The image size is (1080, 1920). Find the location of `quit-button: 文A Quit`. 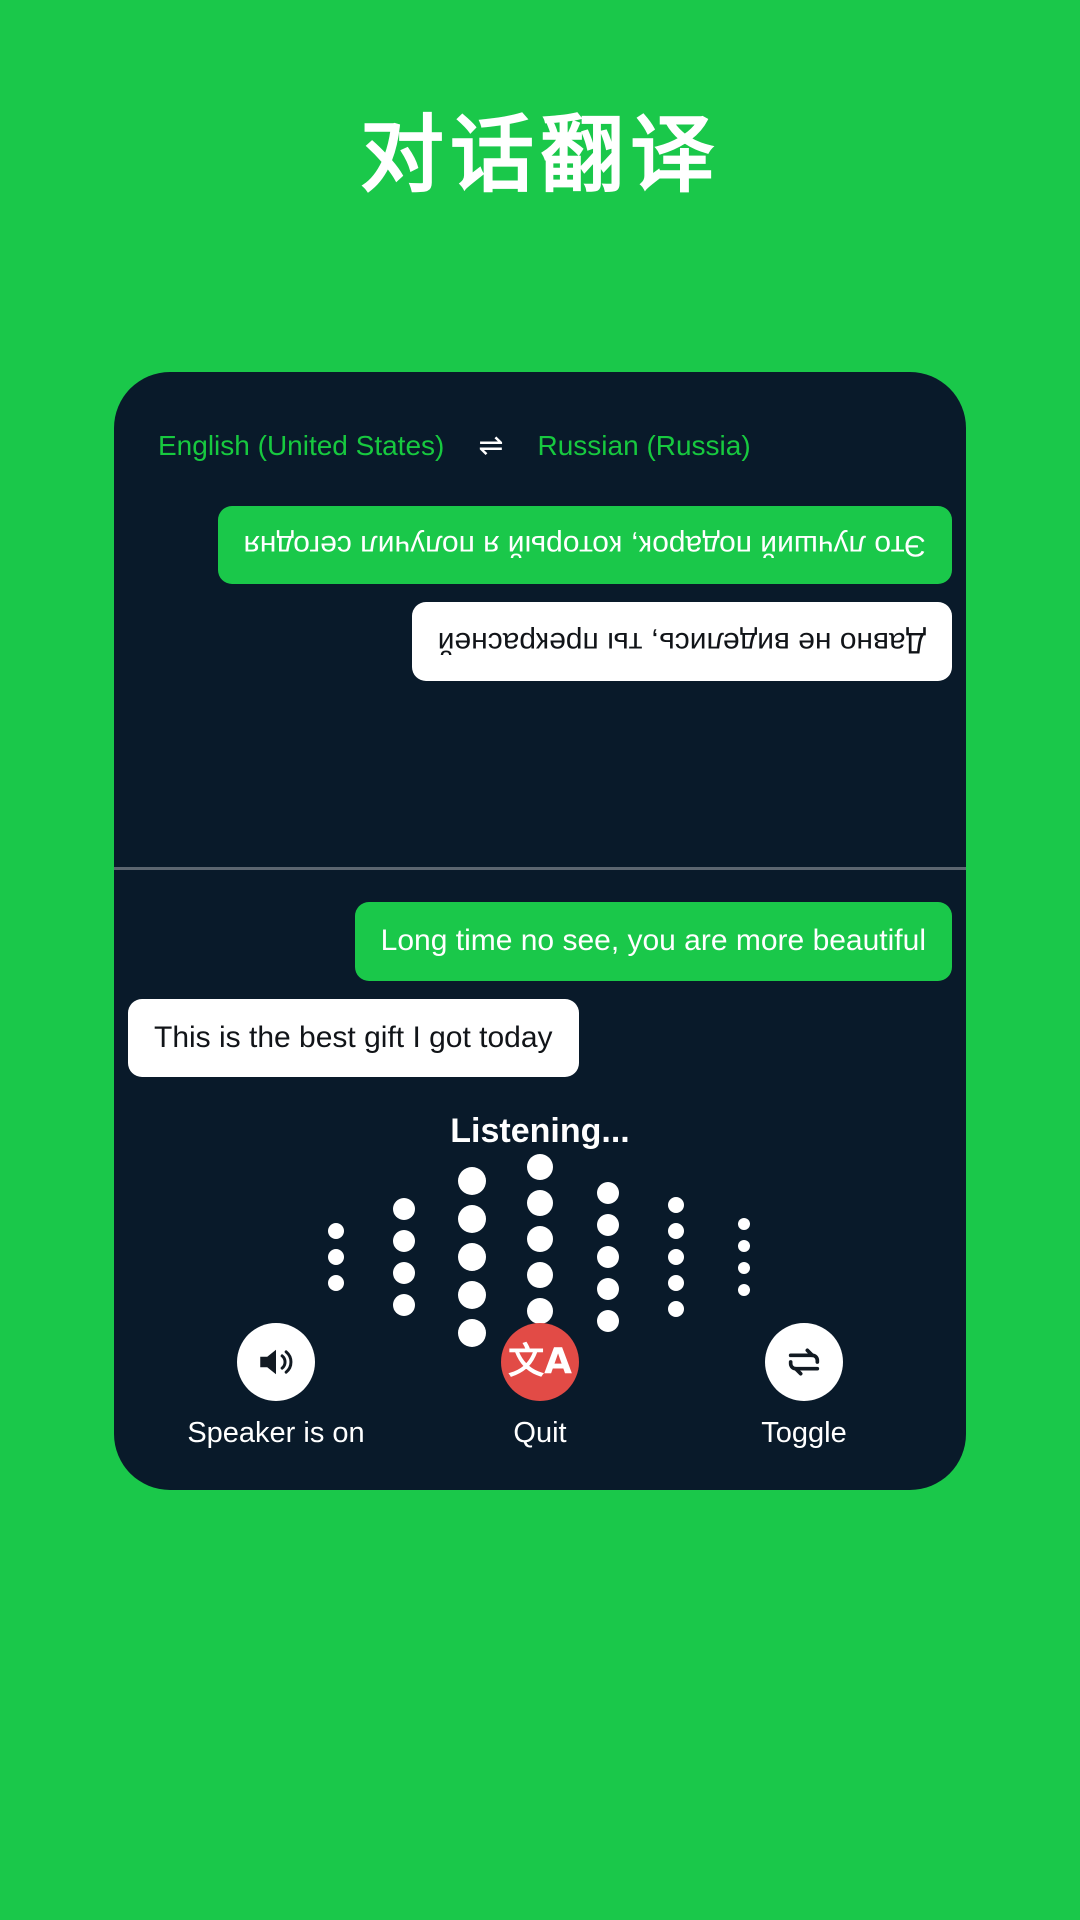

quit-button: 文A Quit is located at coordinates (540, 1386).